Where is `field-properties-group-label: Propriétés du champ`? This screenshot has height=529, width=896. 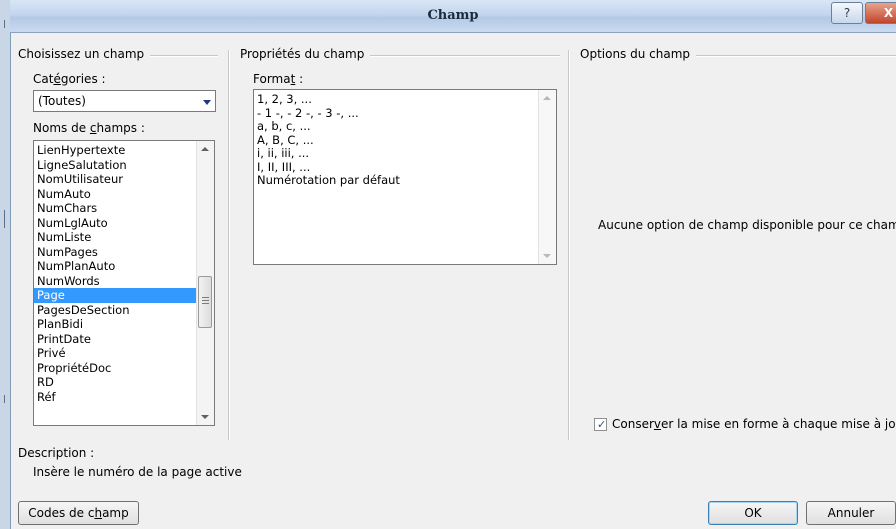
field-properties-group-label: Propriétés du champ is located at coordinates (305, 54).